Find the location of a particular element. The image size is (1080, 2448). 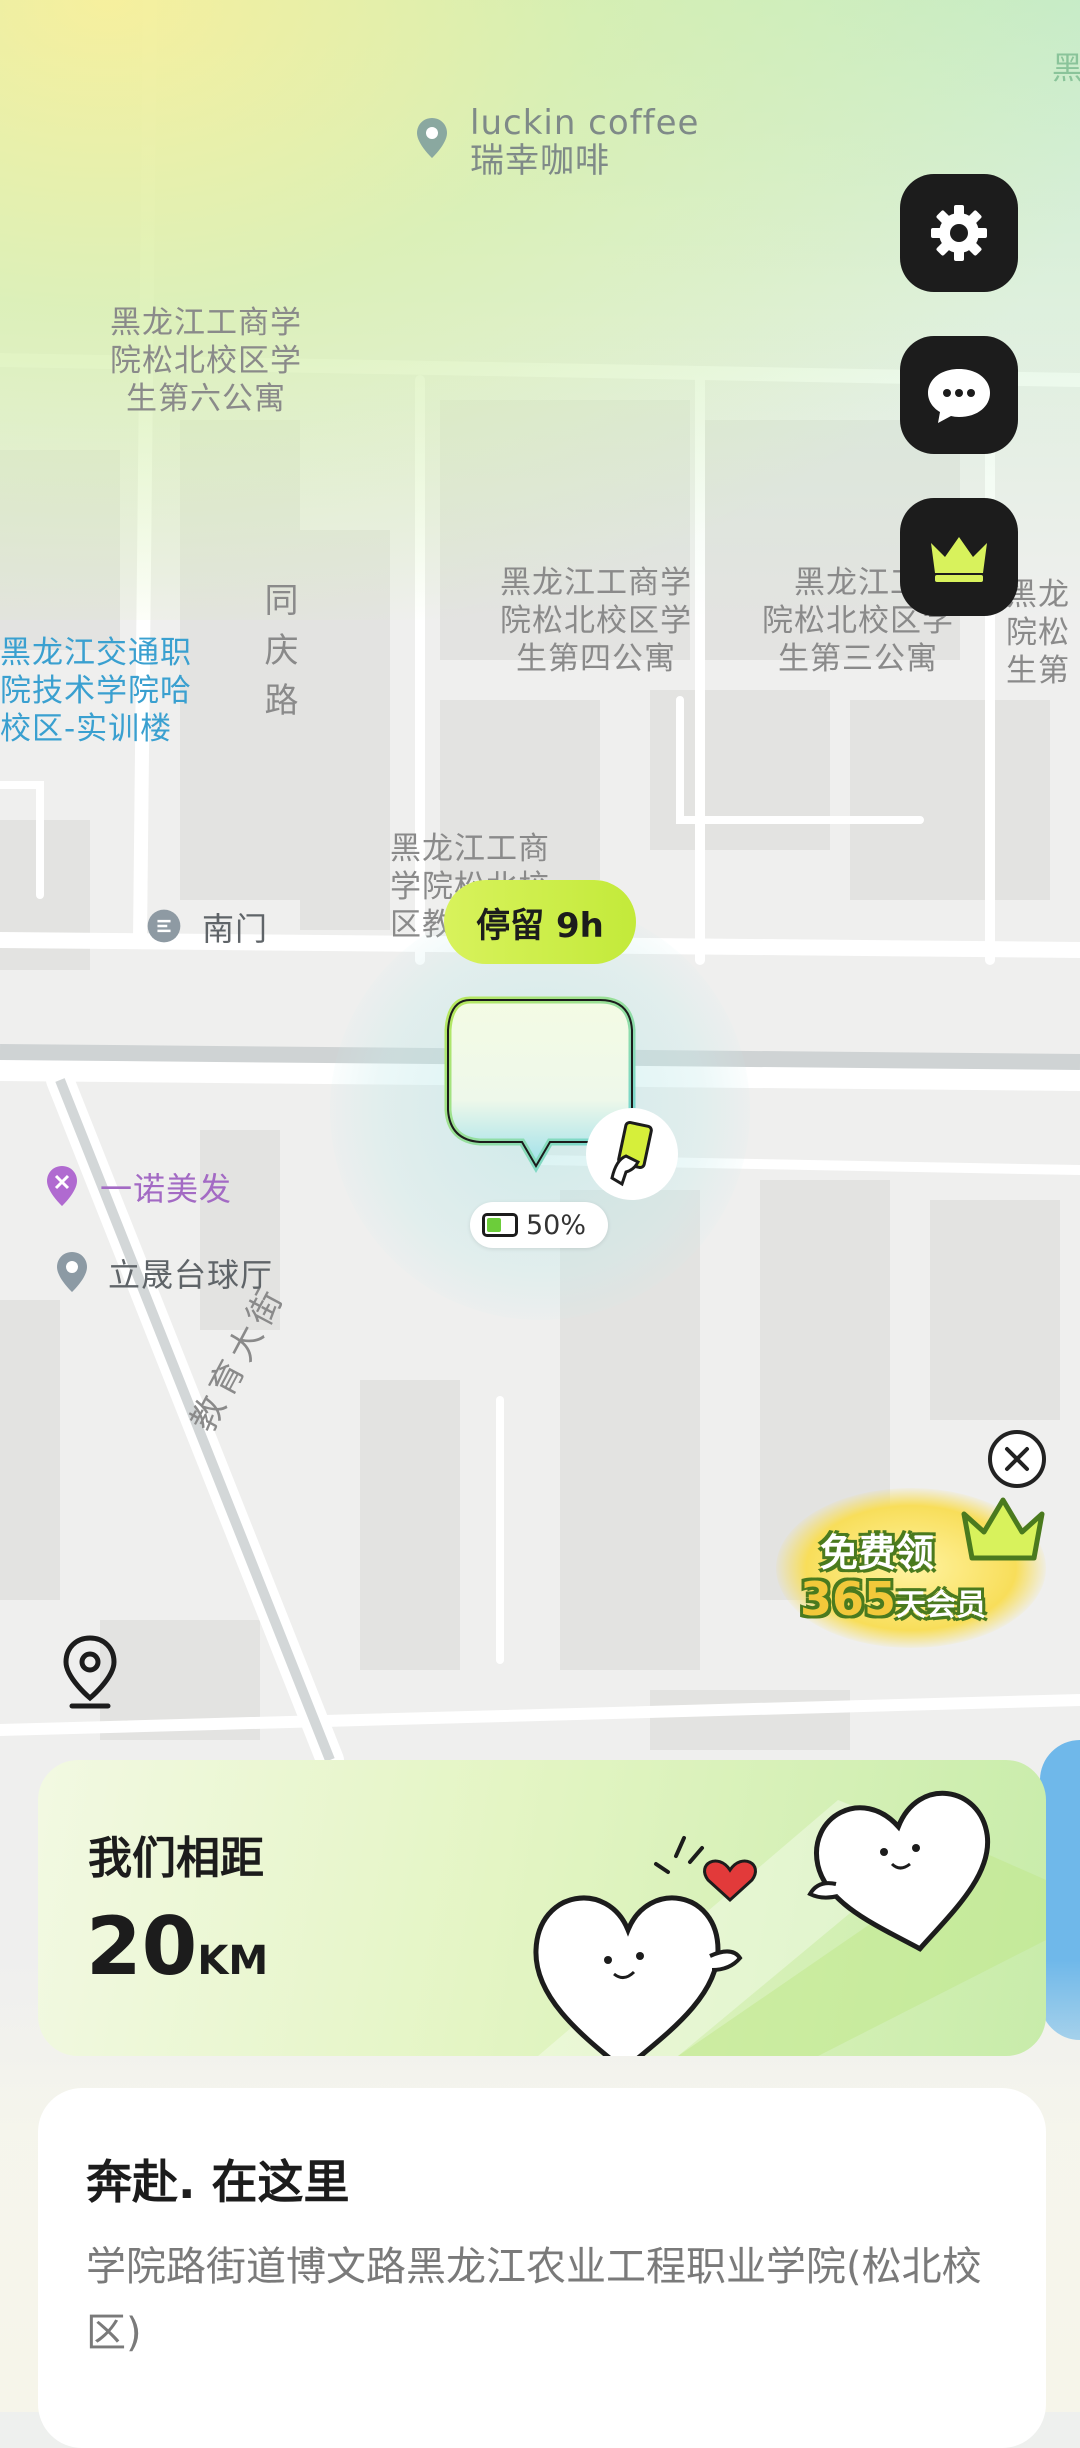

road-tongqing-text: 同庆路 is located at coordinates (282, 651).